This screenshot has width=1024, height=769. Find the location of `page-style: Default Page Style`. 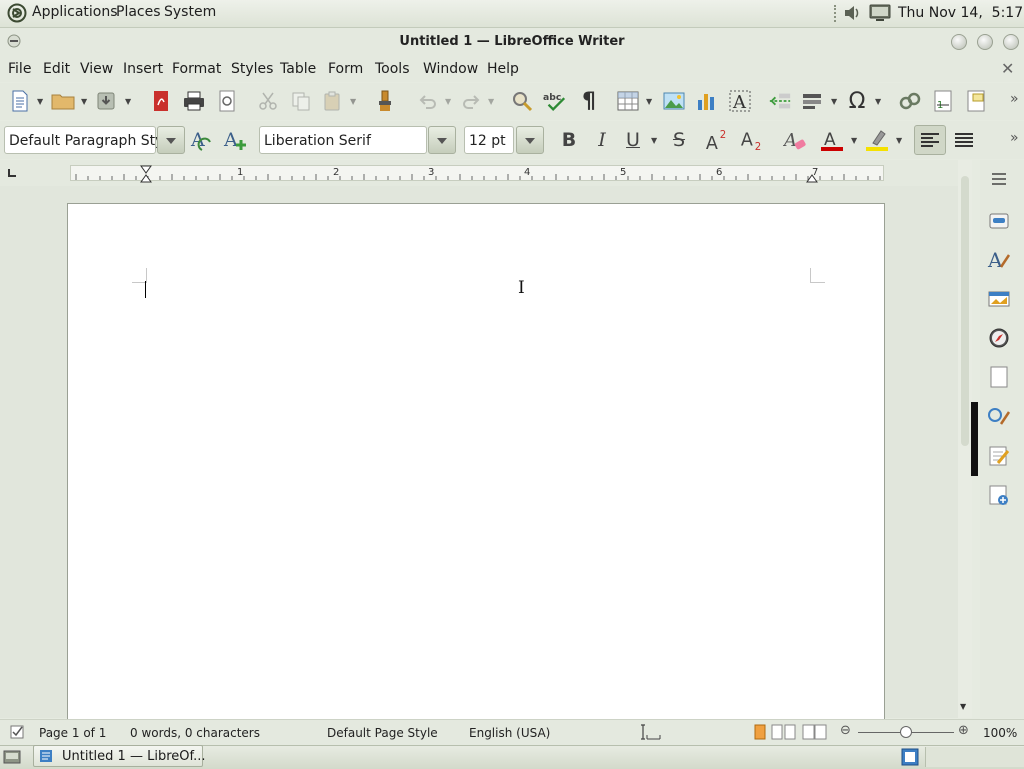

page-style: Default Page Style is located at coordinates (382, 733).